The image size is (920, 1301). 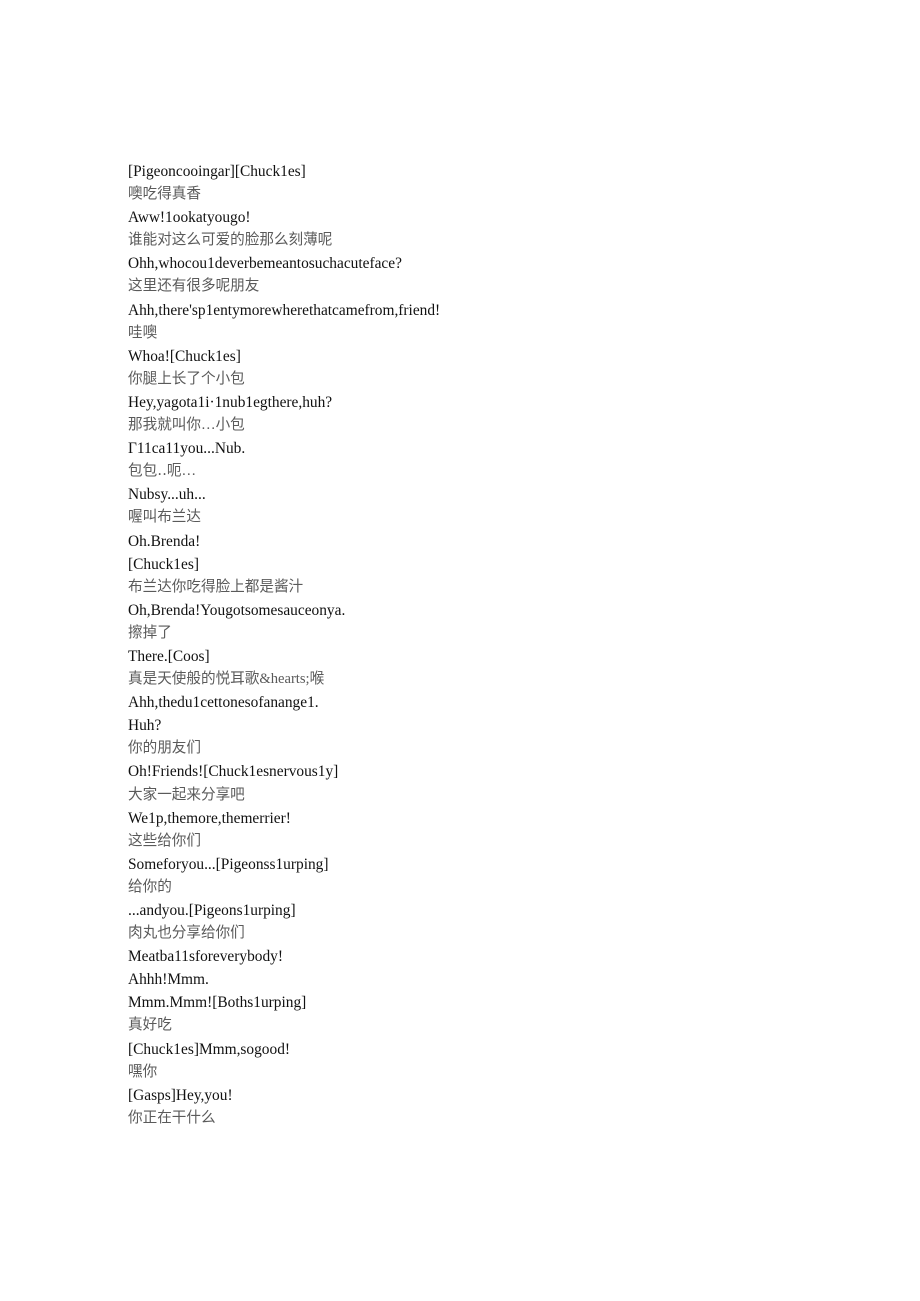 What do you see at coordinates (164, 840) in the screenshot?
I see `transcript-line: 这些给你们` at bounding box center [164, 840].